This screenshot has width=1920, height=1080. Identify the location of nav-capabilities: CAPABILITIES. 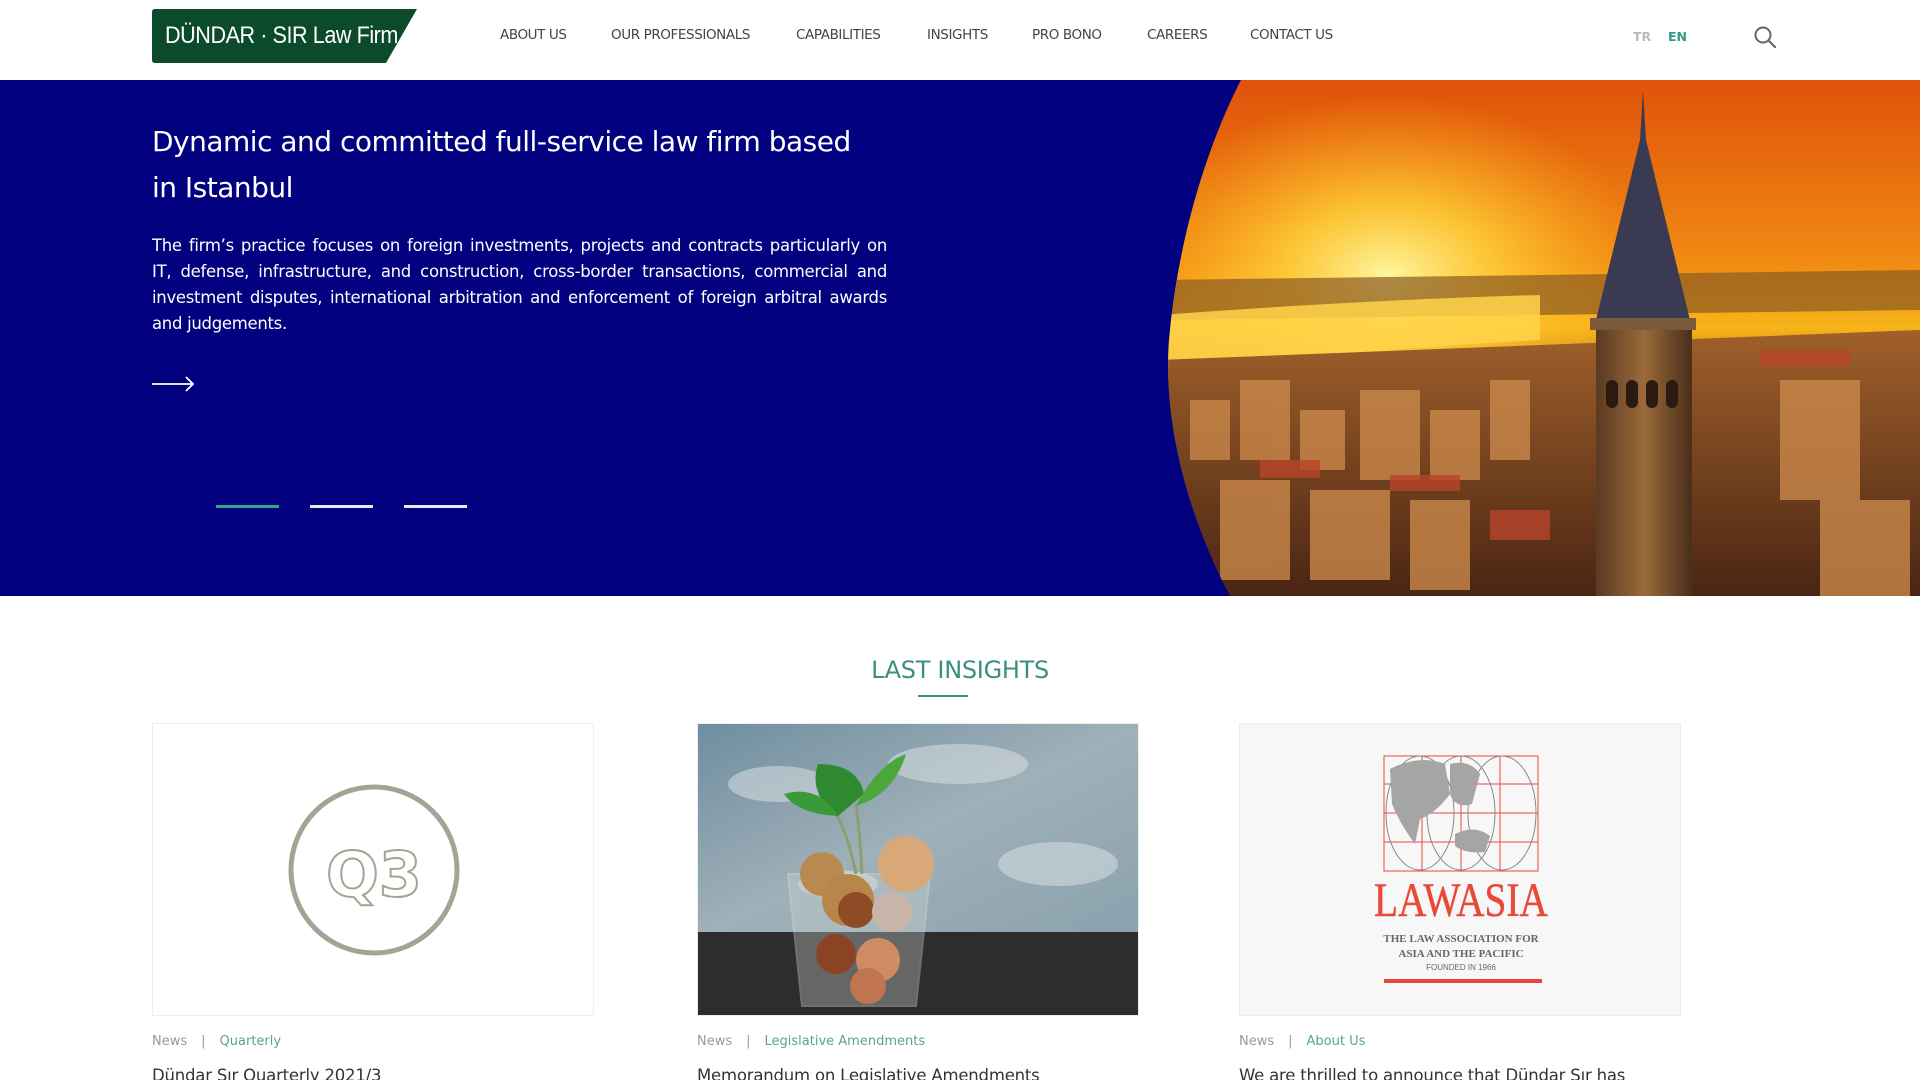
(838, 35).